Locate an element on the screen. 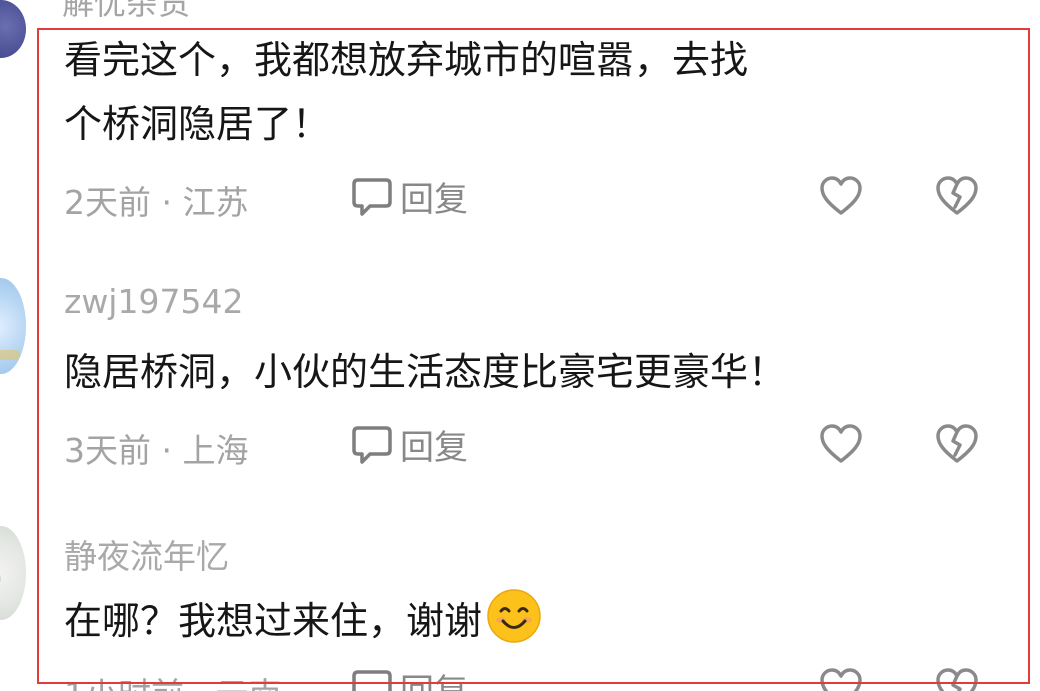  comment-text: 看完这个，我都想放弃城市的喧嚣，去找 is located at coordinates (406, 60).